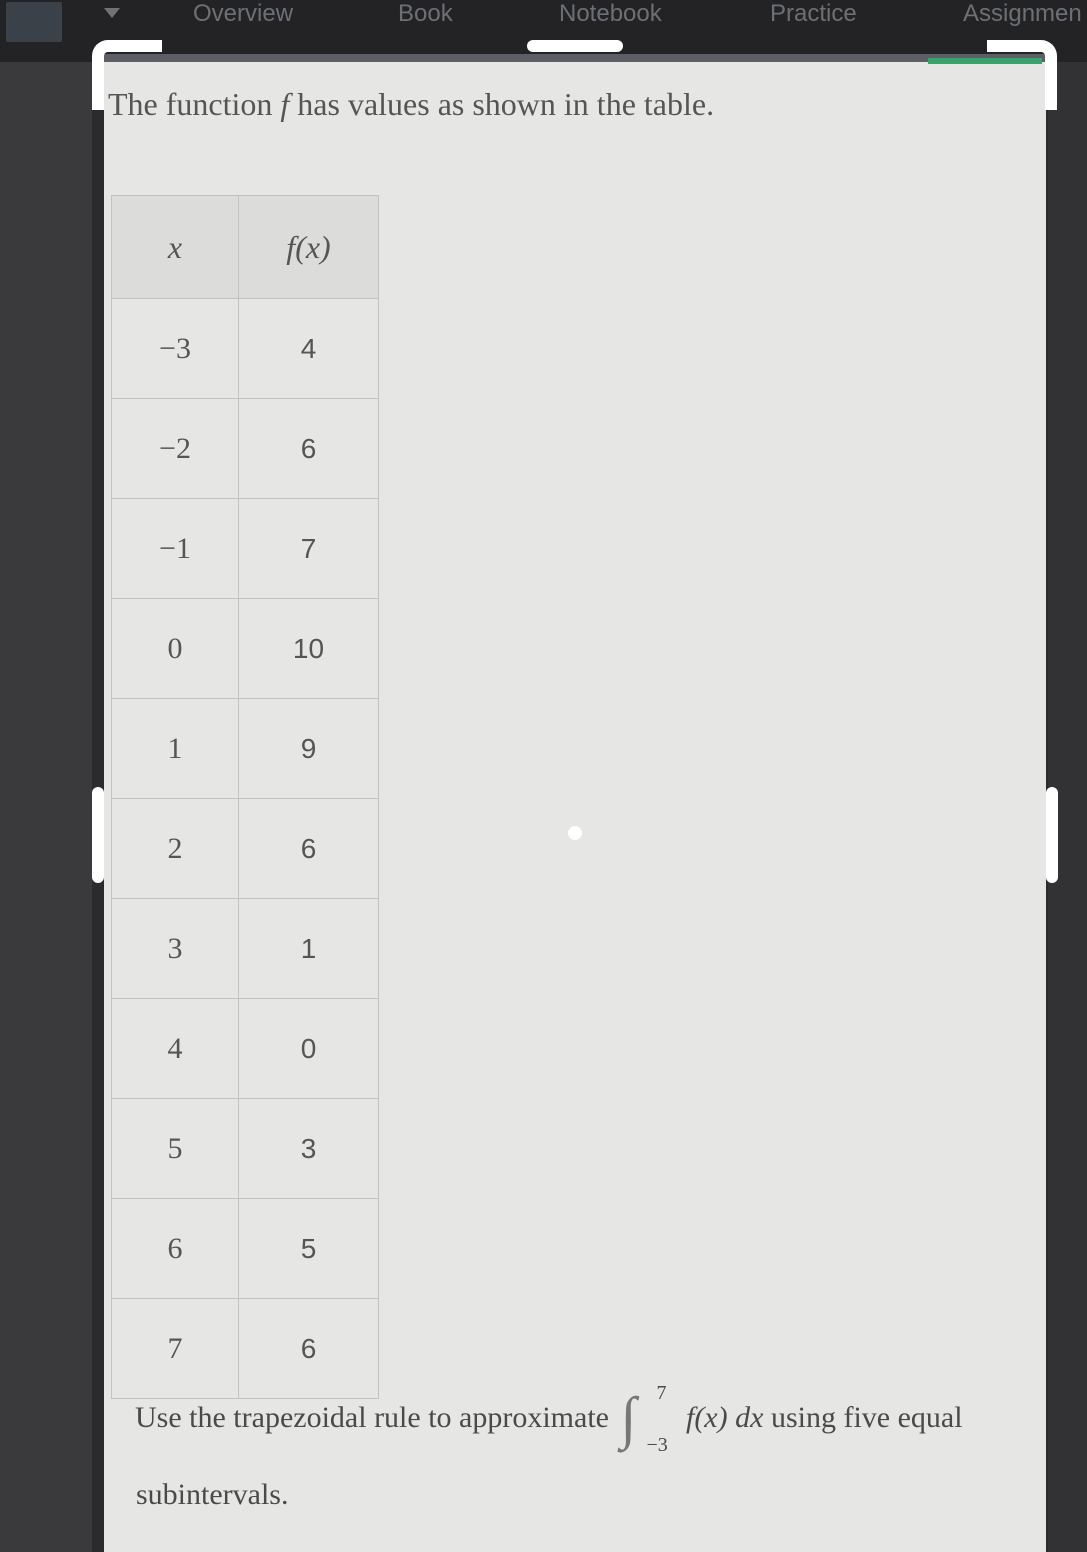 The width and height of the screenshot is (1087, 1552). I want to click on chevron-down-icon, so click(112, 13).